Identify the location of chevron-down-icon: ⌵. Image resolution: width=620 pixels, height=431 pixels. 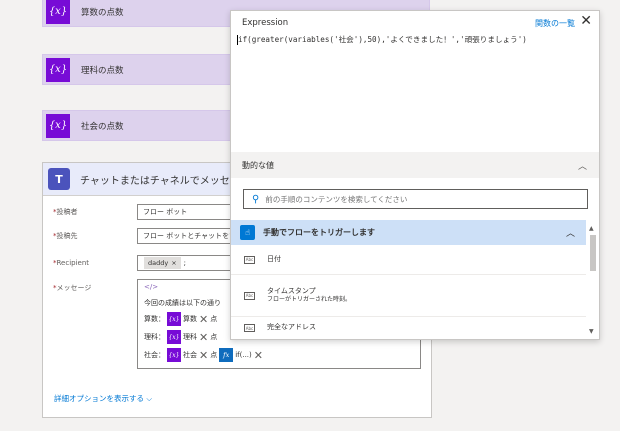
(149, 398).